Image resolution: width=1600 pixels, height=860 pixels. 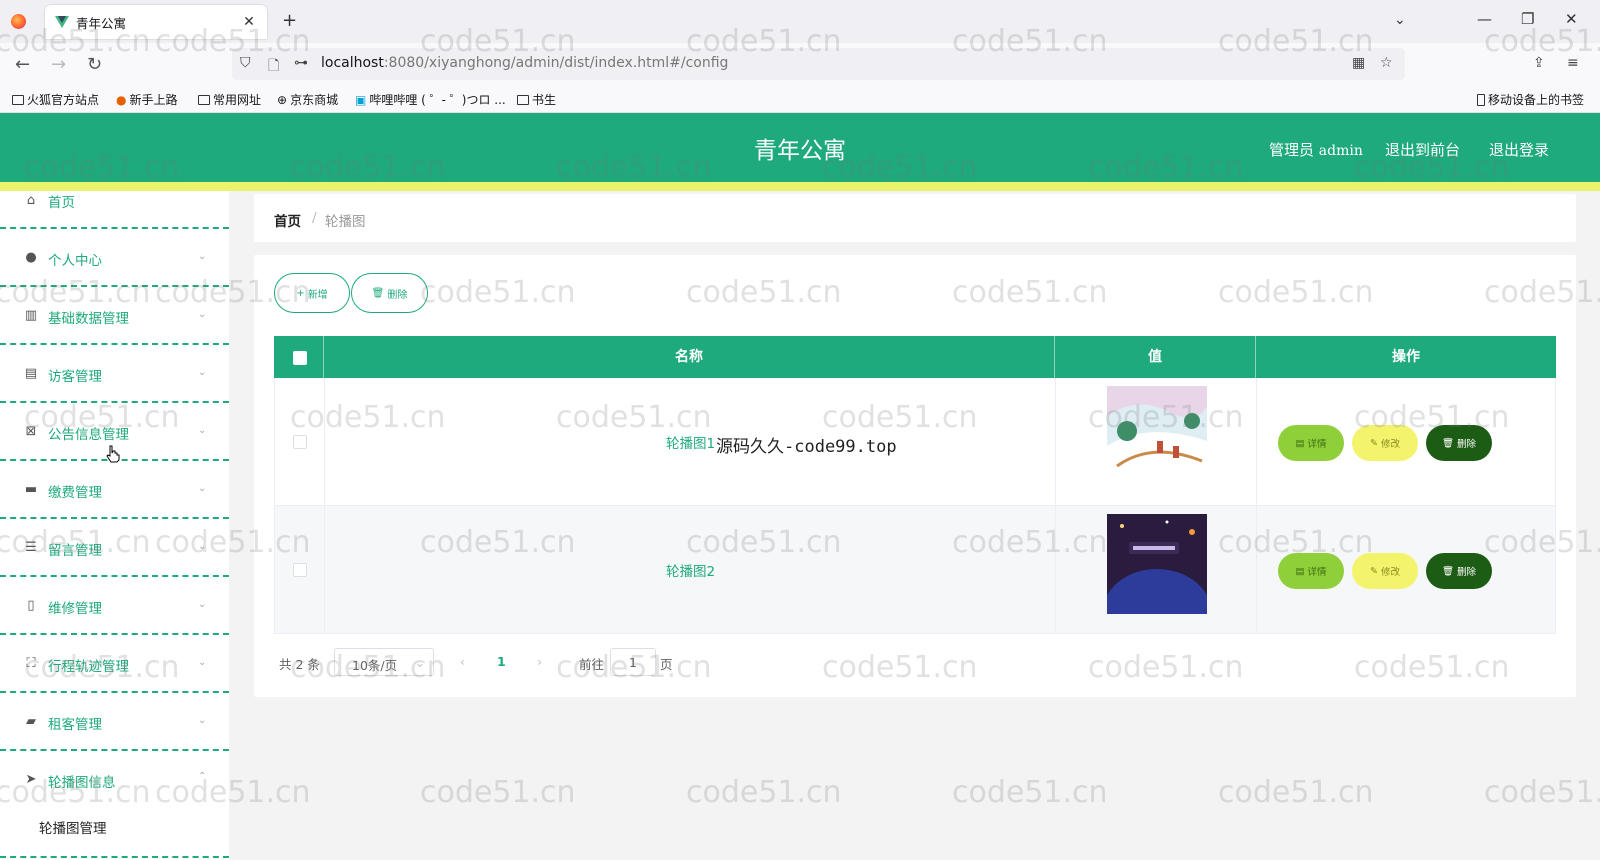 What do you see at coordinates (384, 662) in the screenshot?
I see `page-size-select: 10条/页 ⌄` at bounding box center [384, 662].